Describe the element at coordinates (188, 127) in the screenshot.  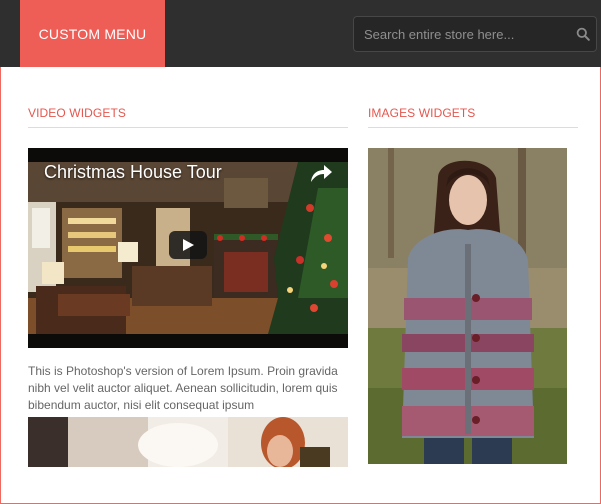
I see `video-widgets-divider` at that location.